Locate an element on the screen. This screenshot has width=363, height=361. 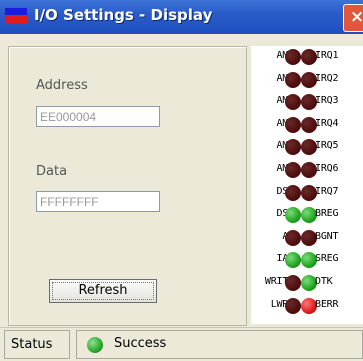
led-row: DS1BREG is located at coordinates (307, 216).